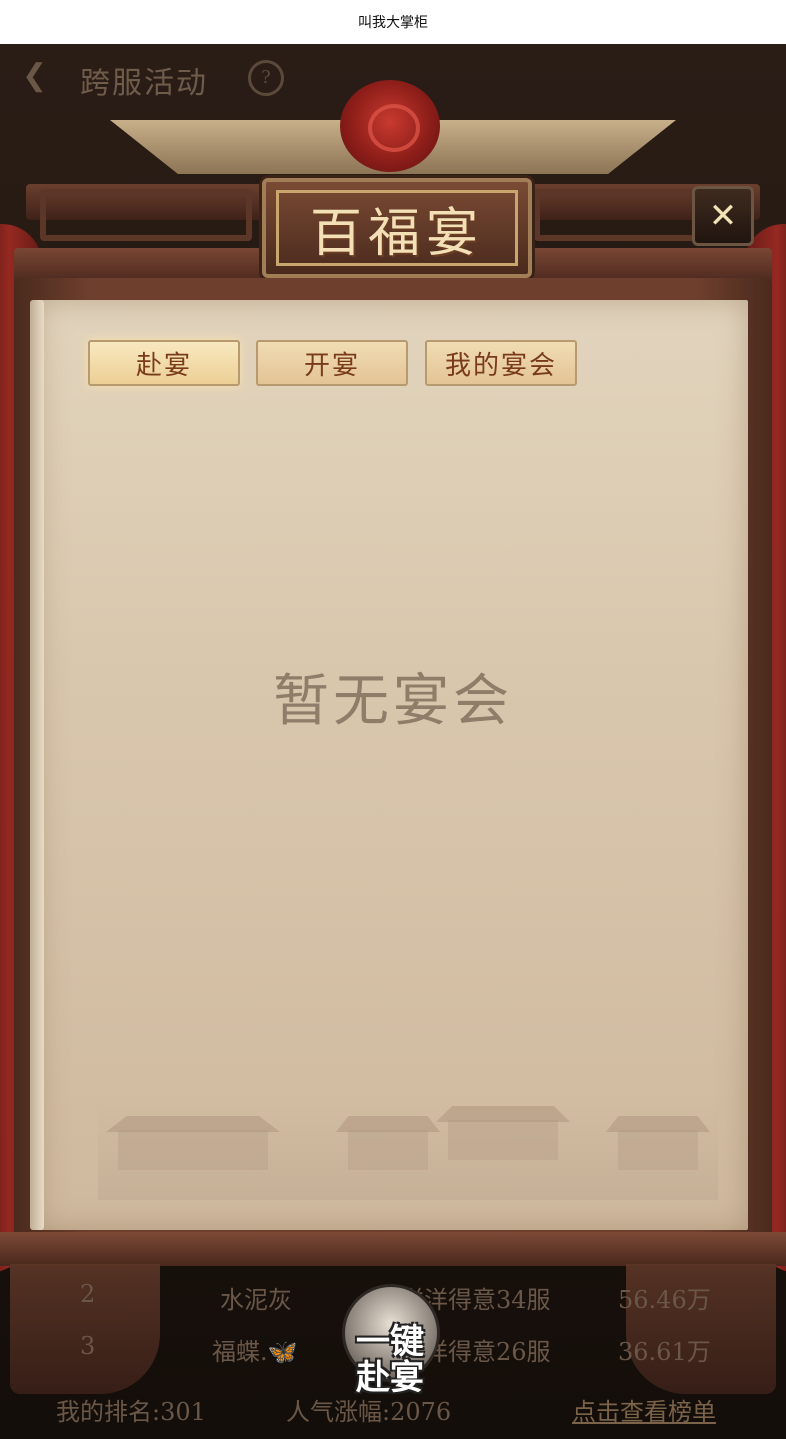  I want to click on one-click-attend-button: 一键 赴宴, so click(390, 1340).